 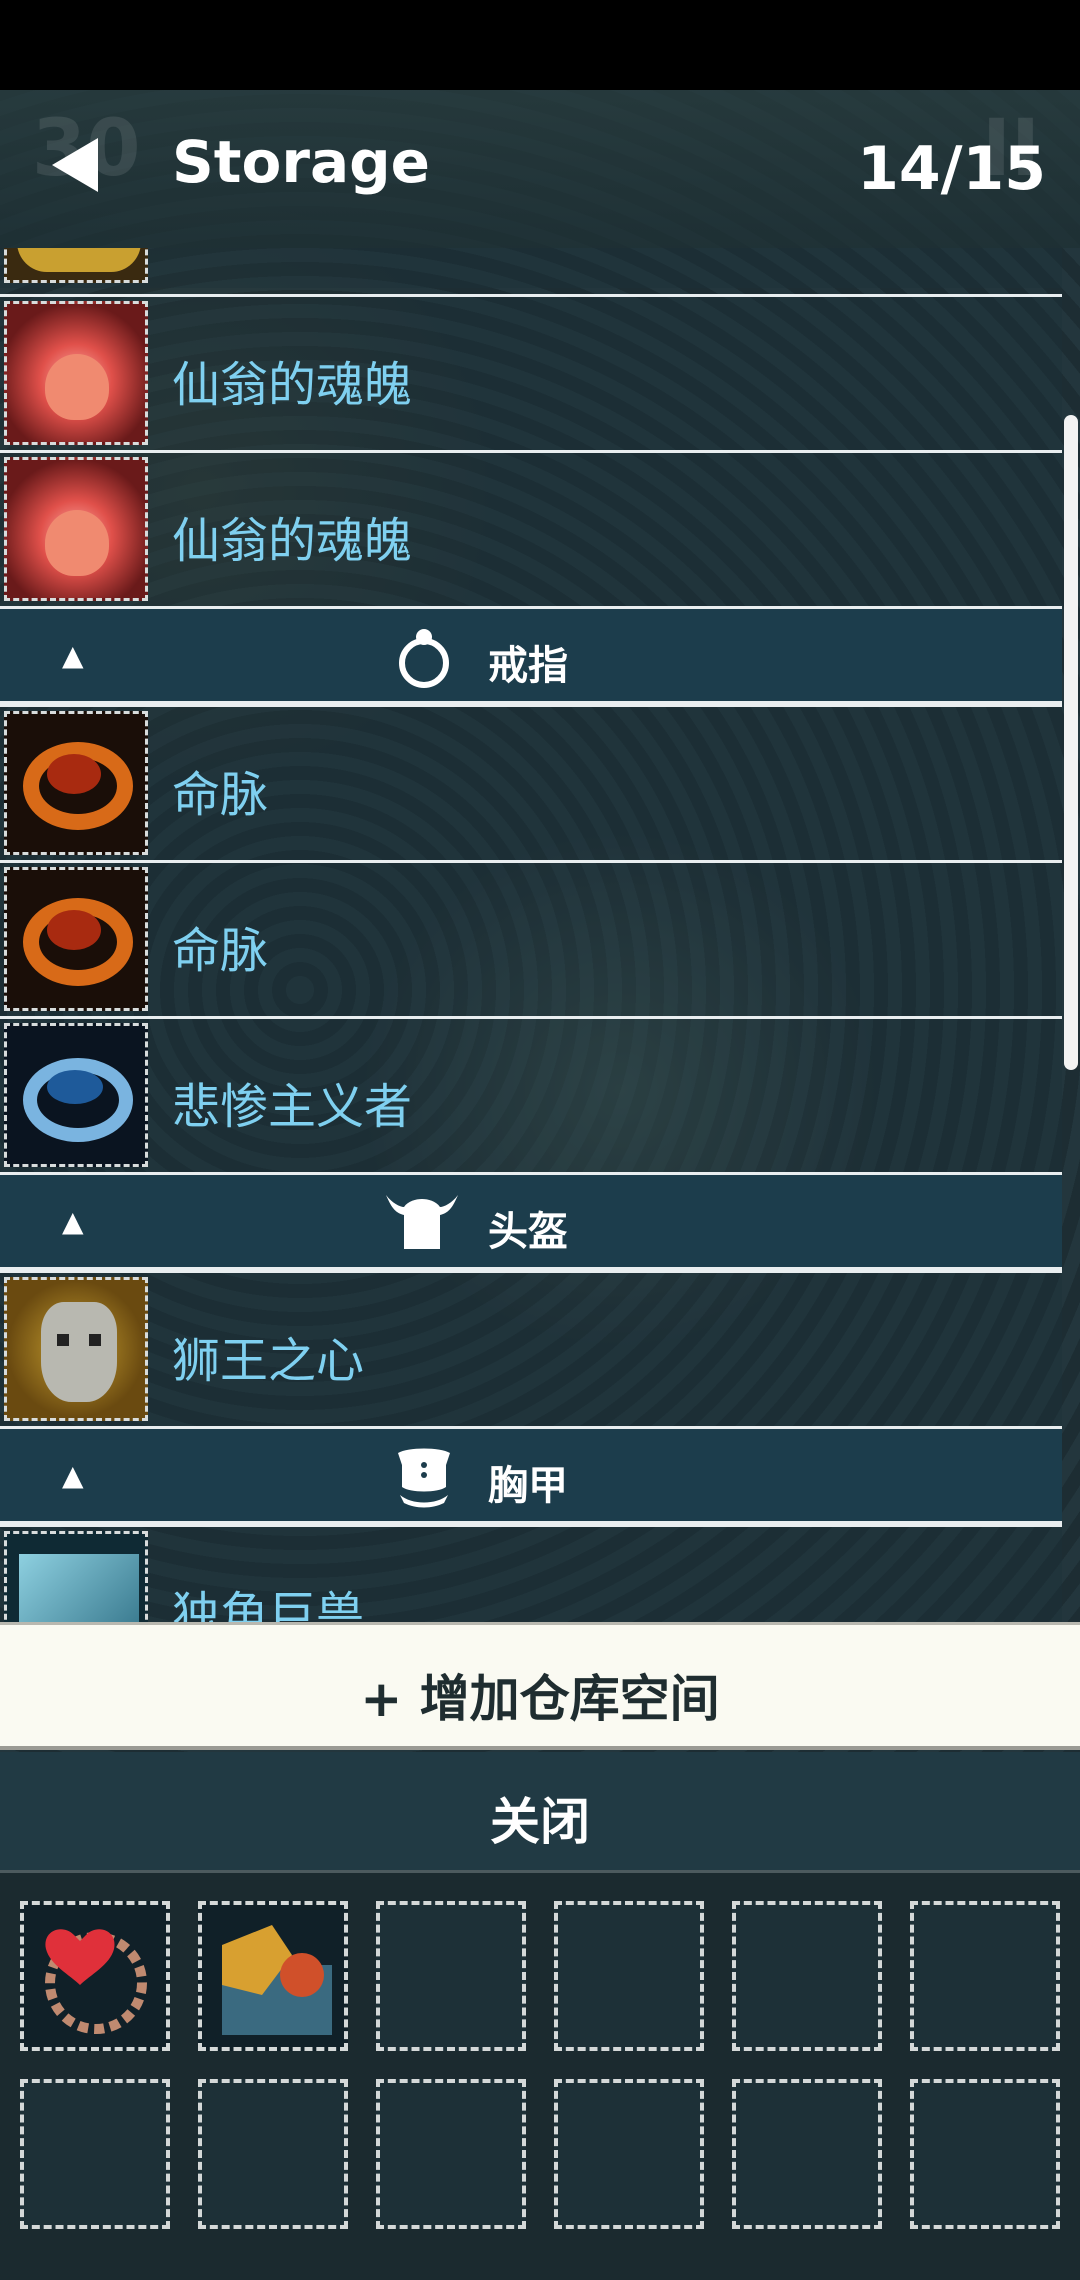 What do you see at coordinates (540, 45) in the screenshot?
I see `status-bar` at bounding box center [540, 45].